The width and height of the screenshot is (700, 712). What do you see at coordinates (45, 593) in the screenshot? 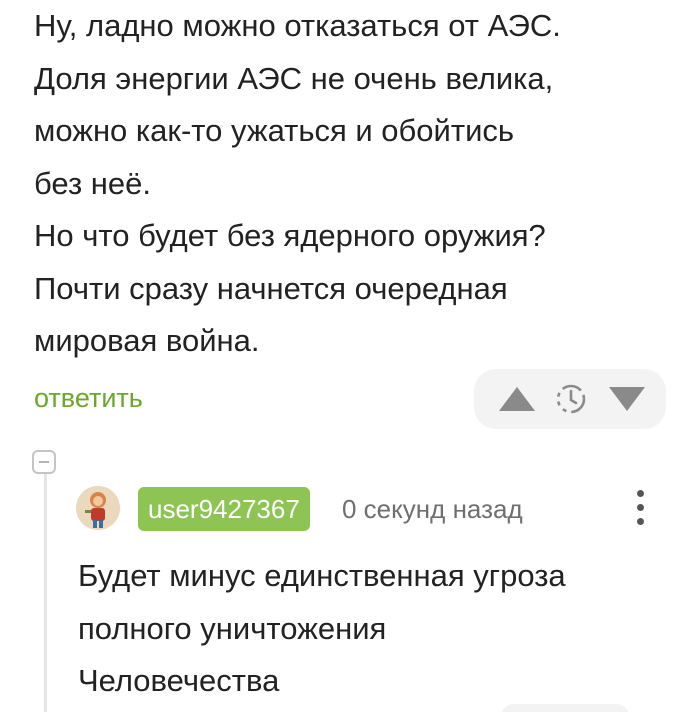
I see `thread-line` at bounding box center [45, 593].